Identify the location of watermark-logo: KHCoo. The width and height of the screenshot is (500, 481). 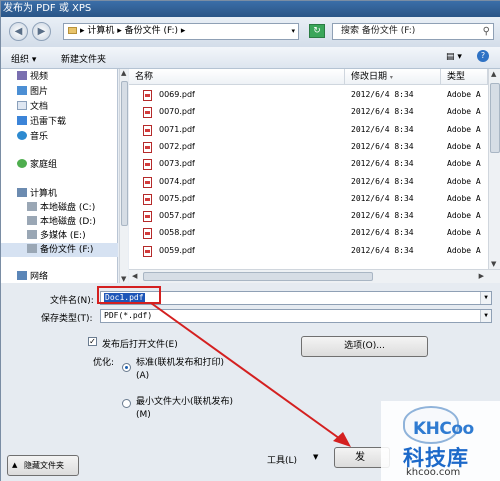
(438, 425).